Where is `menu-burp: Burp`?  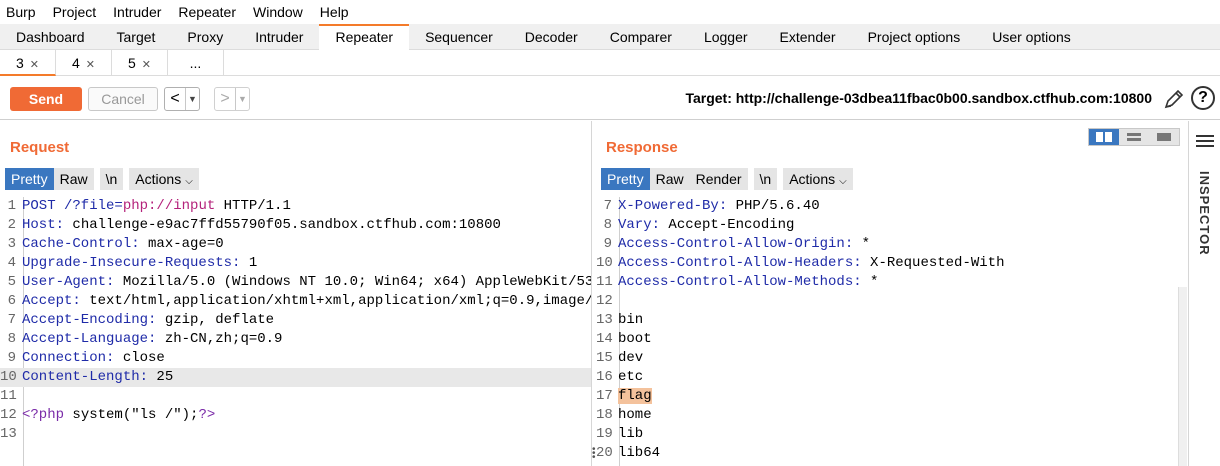 menu-burp: Burp is located at coordinates (21, 12).